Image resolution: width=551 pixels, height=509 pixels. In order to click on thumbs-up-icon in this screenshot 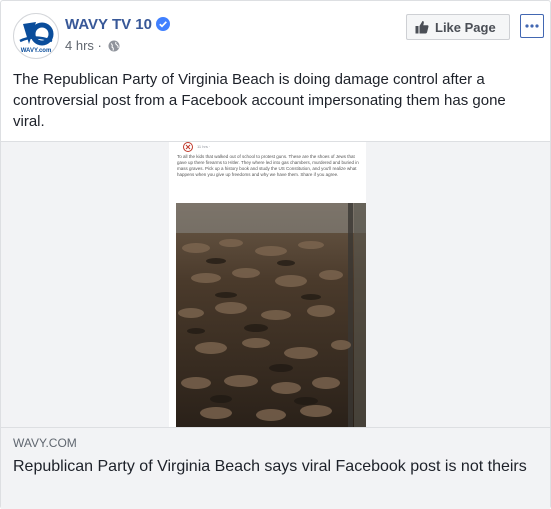, I will do `click(422, 27)`.